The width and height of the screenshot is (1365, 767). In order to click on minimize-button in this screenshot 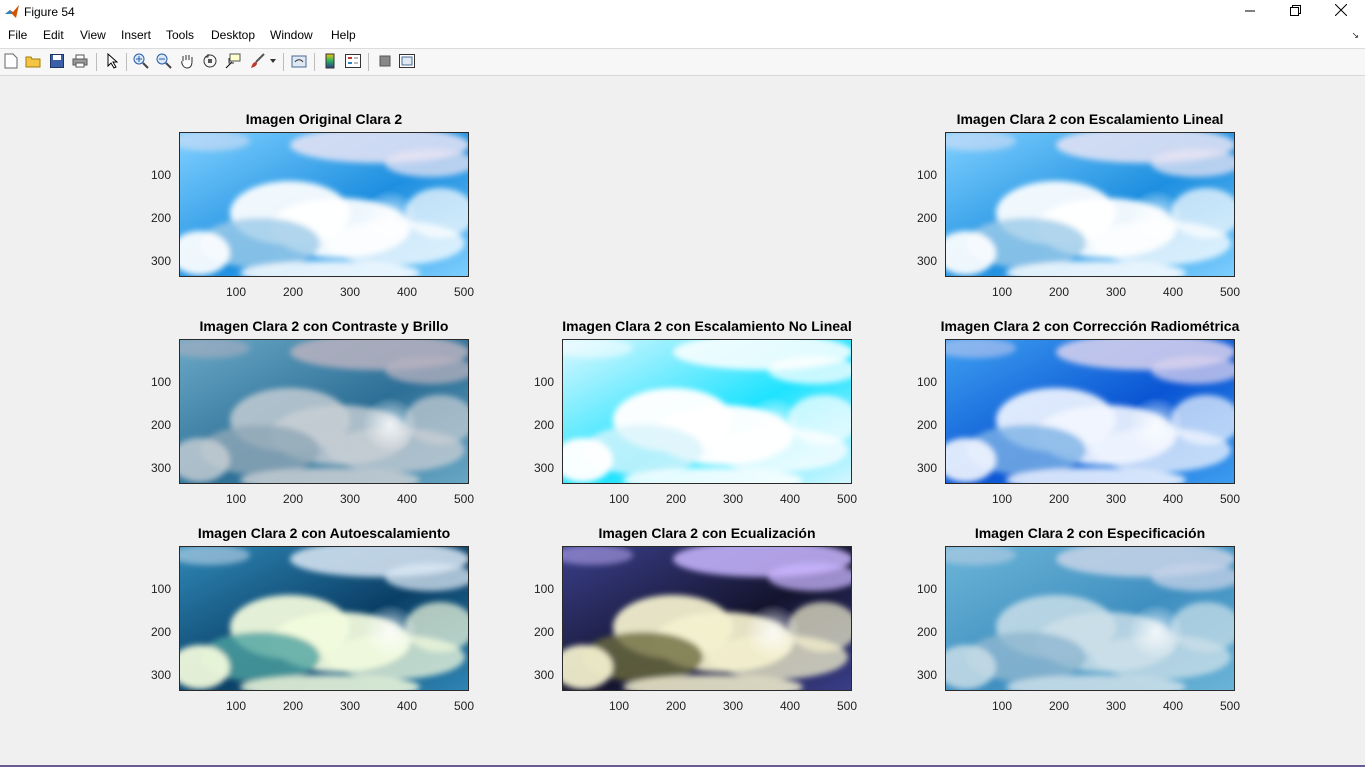, I will do `click(1250, 12)`.